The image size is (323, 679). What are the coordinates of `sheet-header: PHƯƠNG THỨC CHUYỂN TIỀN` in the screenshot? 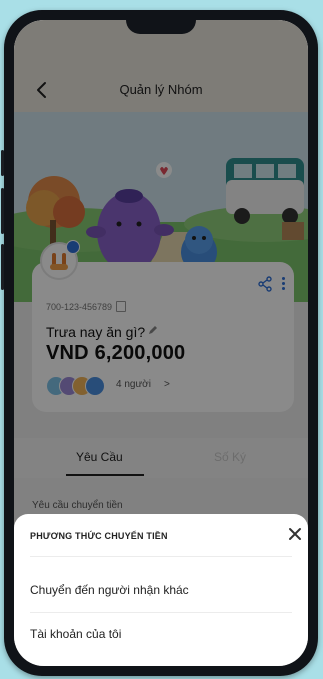 It's located at (161, 535).